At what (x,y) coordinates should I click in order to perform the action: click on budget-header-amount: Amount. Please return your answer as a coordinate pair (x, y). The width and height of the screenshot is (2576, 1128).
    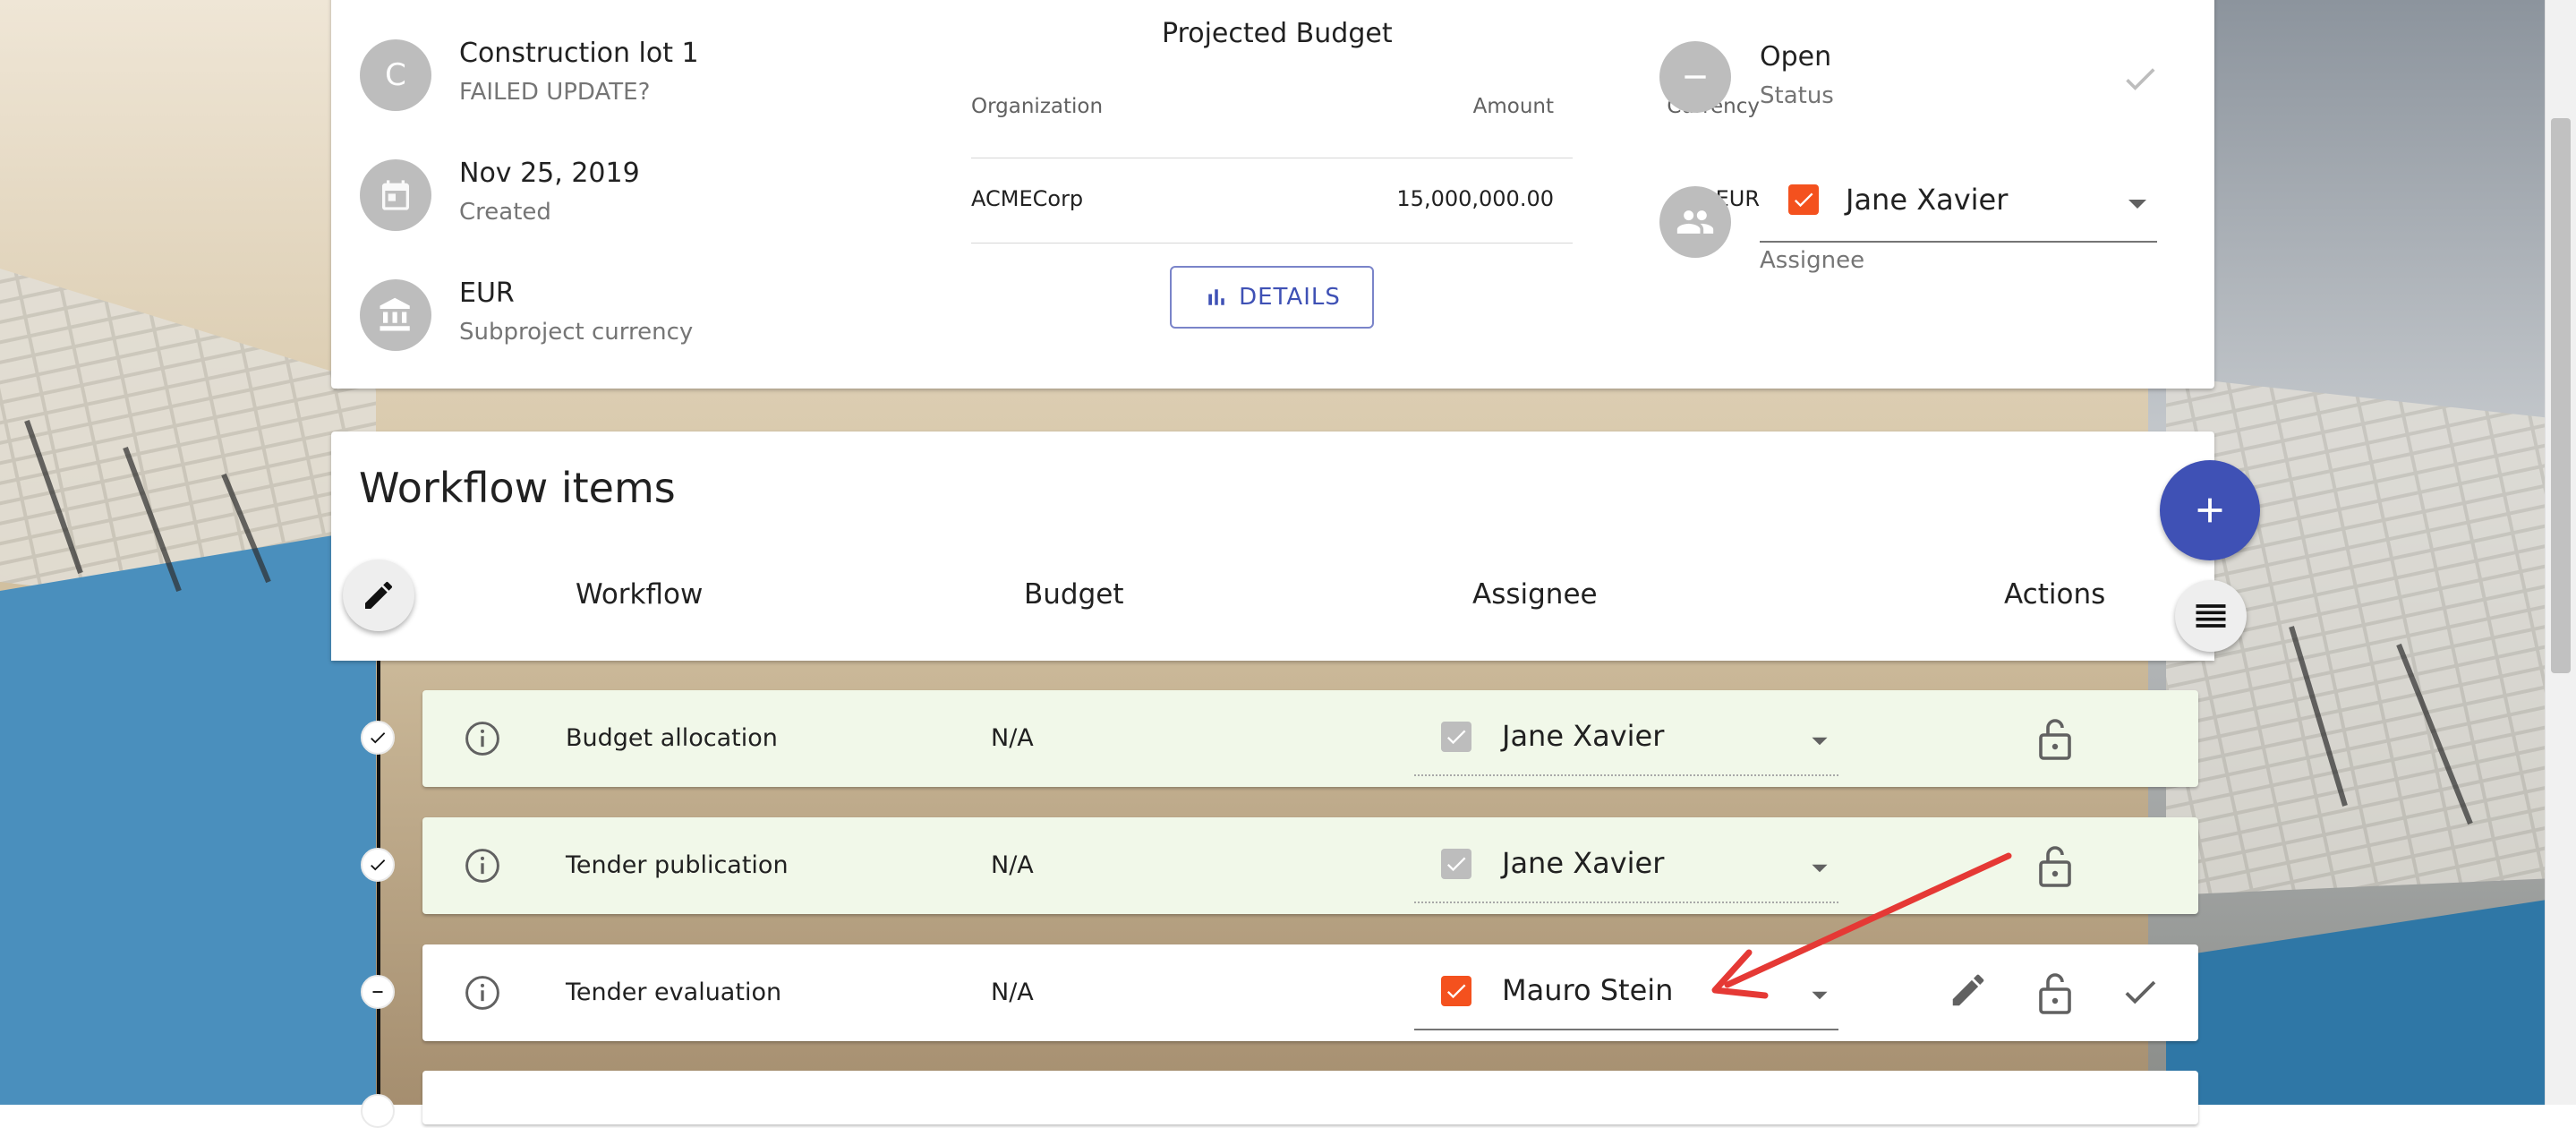
    Looking at the image, I should click on (1513, 106).